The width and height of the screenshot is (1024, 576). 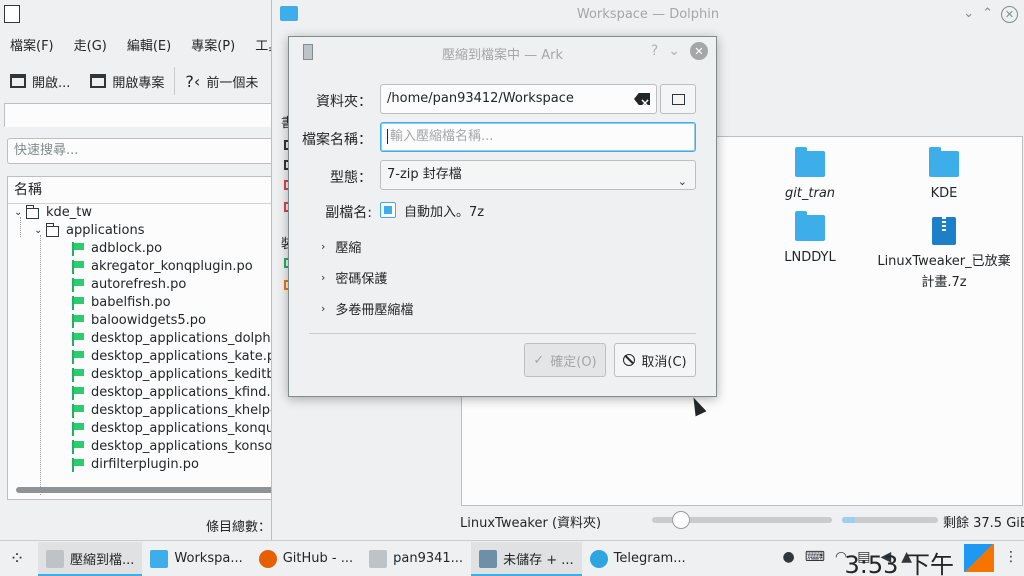 I want to click on file-item-kde: KDE, so click(x=944, y=175).